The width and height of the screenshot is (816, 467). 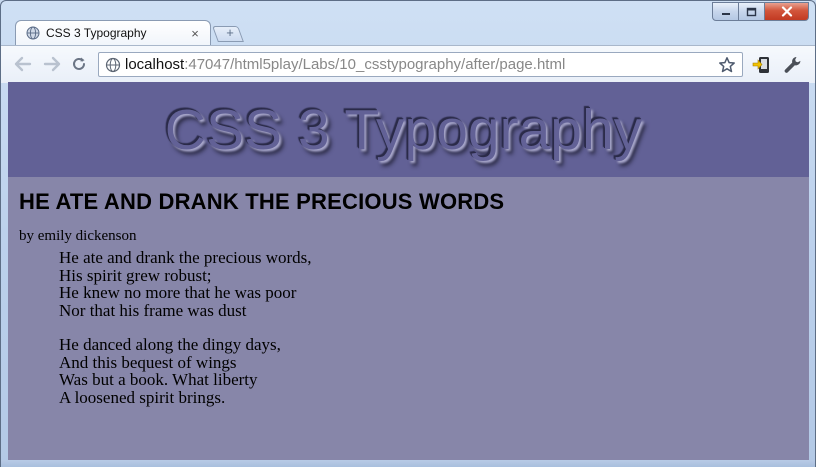 What do you see at coordinates (408, 23) in the screenshot?
I see `tab-strip: CSS 3 Typography × +` at bounding box center [408, 23].